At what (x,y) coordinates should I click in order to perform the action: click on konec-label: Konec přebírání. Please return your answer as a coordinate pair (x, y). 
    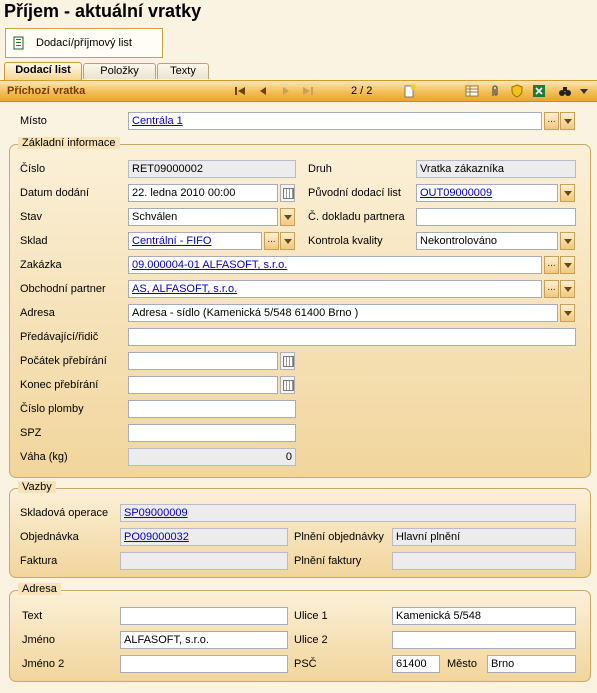
    Looking at the image, I should click on (59, 385).